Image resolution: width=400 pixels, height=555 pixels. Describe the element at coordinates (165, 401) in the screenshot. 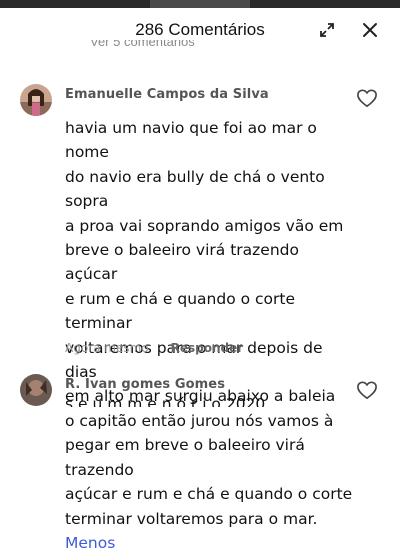

I see `comment-text: s e u m m e n ó r i o 2020` at that location.